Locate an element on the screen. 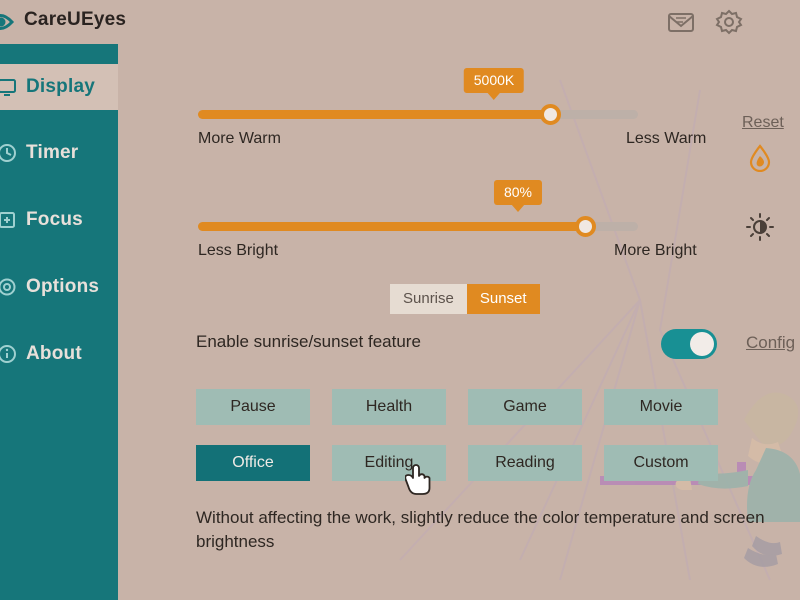 The height and width of the screenshot is (600, 800). display-monitor-icon is located at coordinates (9, 87).